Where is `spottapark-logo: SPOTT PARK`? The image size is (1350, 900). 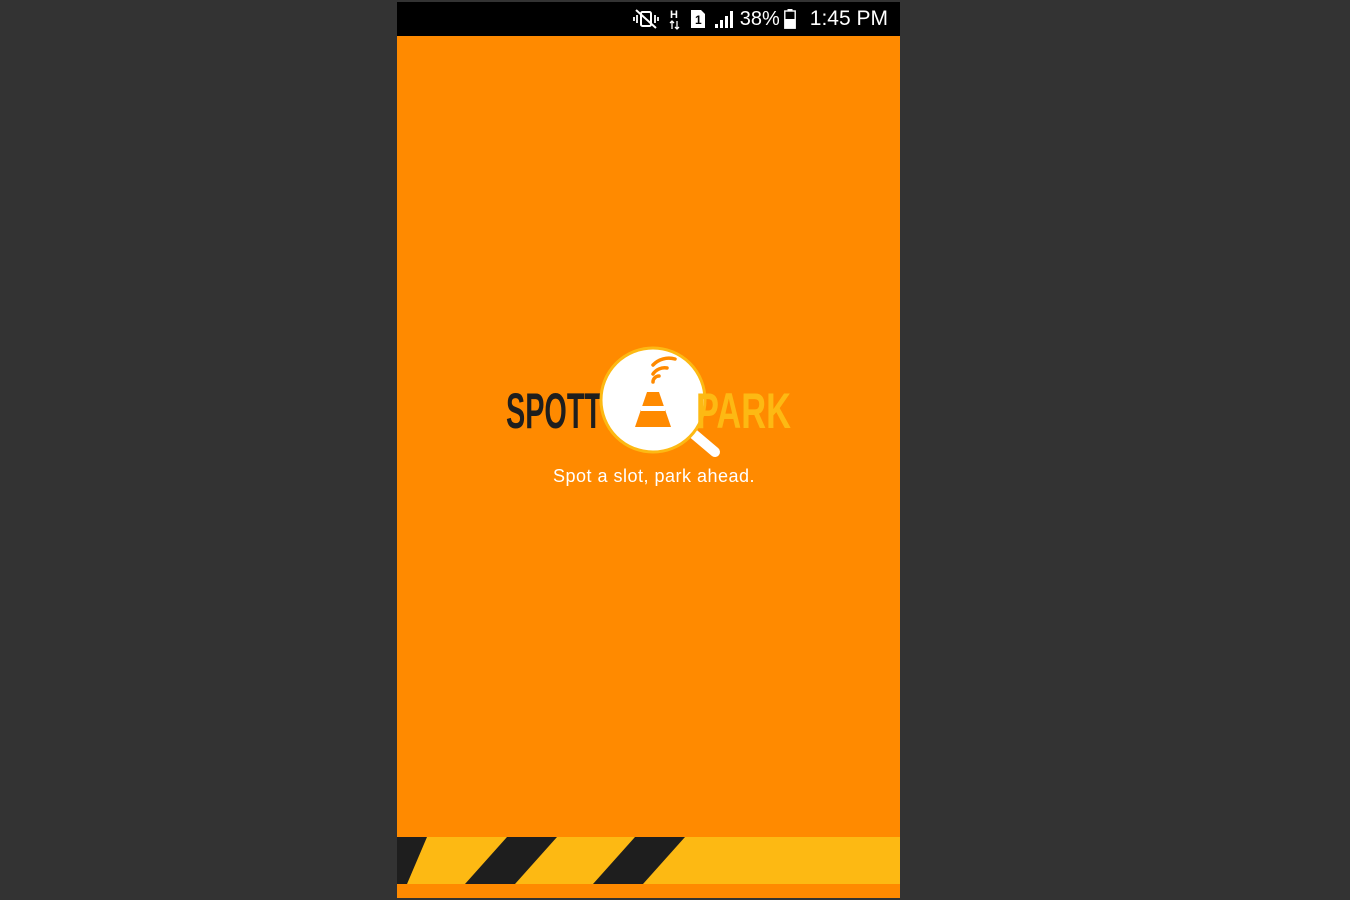 spottapark-logo: SPOTT PARK is located at coordinates (648, 401).